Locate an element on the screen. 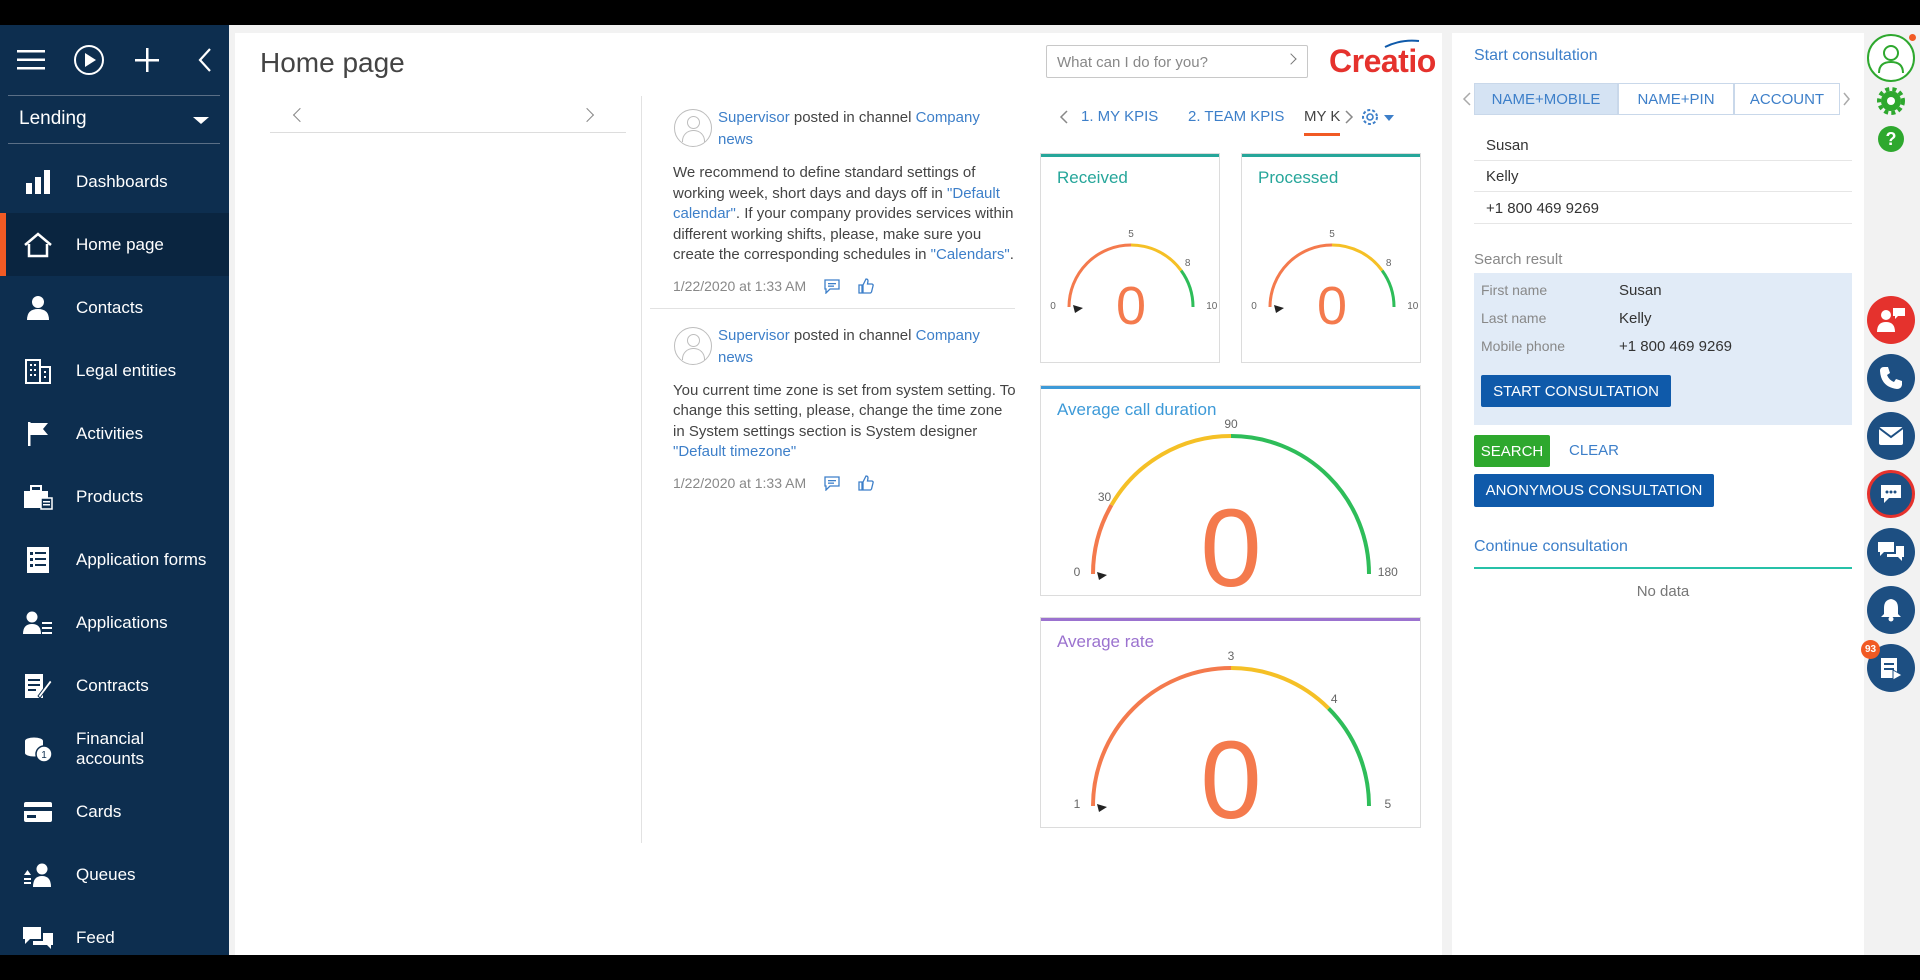  gear-icon is located at coordinates (1370, 117).